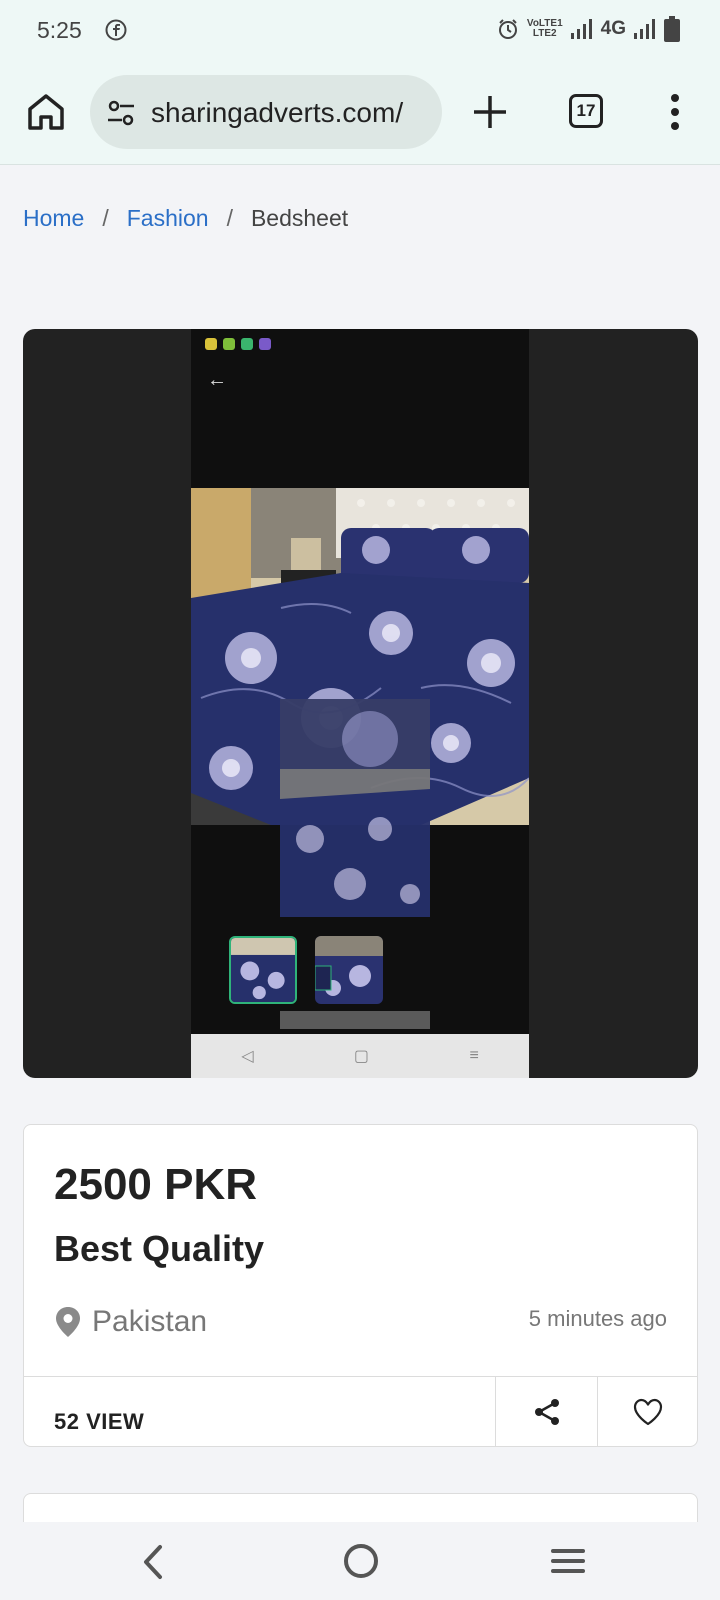 The width and height of the screenshot is (720, 1600). I want to click on listing-title: Best Quality, so click(159, 1248).